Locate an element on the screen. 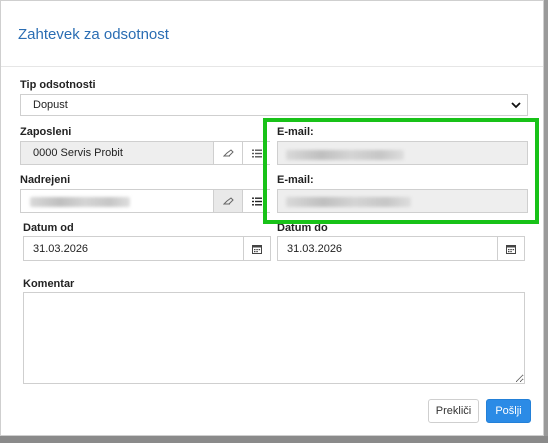  employee-value: 0000 Servis Probit is located at coordinates (78, 153).